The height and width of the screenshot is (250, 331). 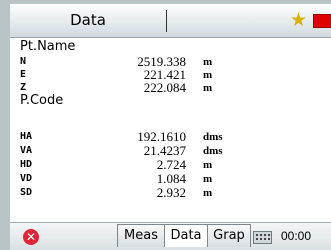 What do you see at coordinates (42, 100) in the screenshot?
I see `p-code-label: P.Code` at bounding box center [42, 100].